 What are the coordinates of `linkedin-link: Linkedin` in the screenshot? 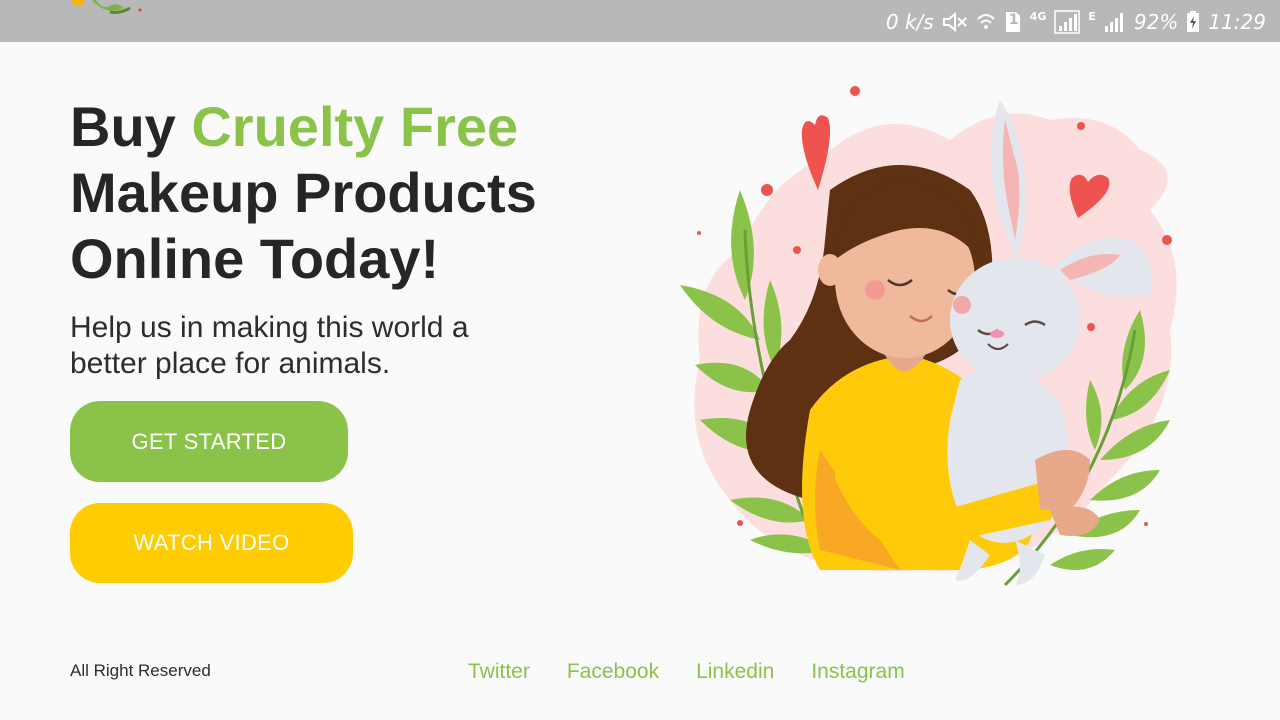 It's located at (735, 672).